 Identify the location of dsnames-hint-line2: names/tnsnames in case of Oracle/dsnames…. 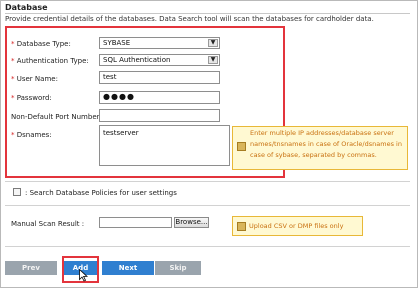
(326, 144).